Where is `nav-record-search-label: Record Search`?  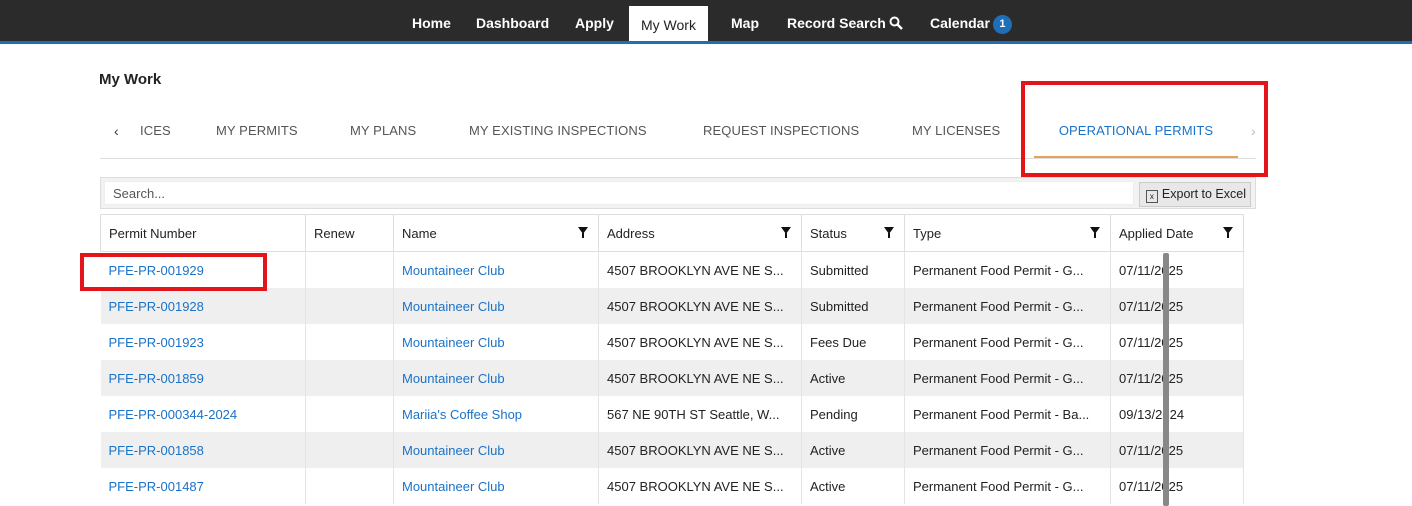
nav-record-search-label: Record Search is located at coordinates (836, 23).